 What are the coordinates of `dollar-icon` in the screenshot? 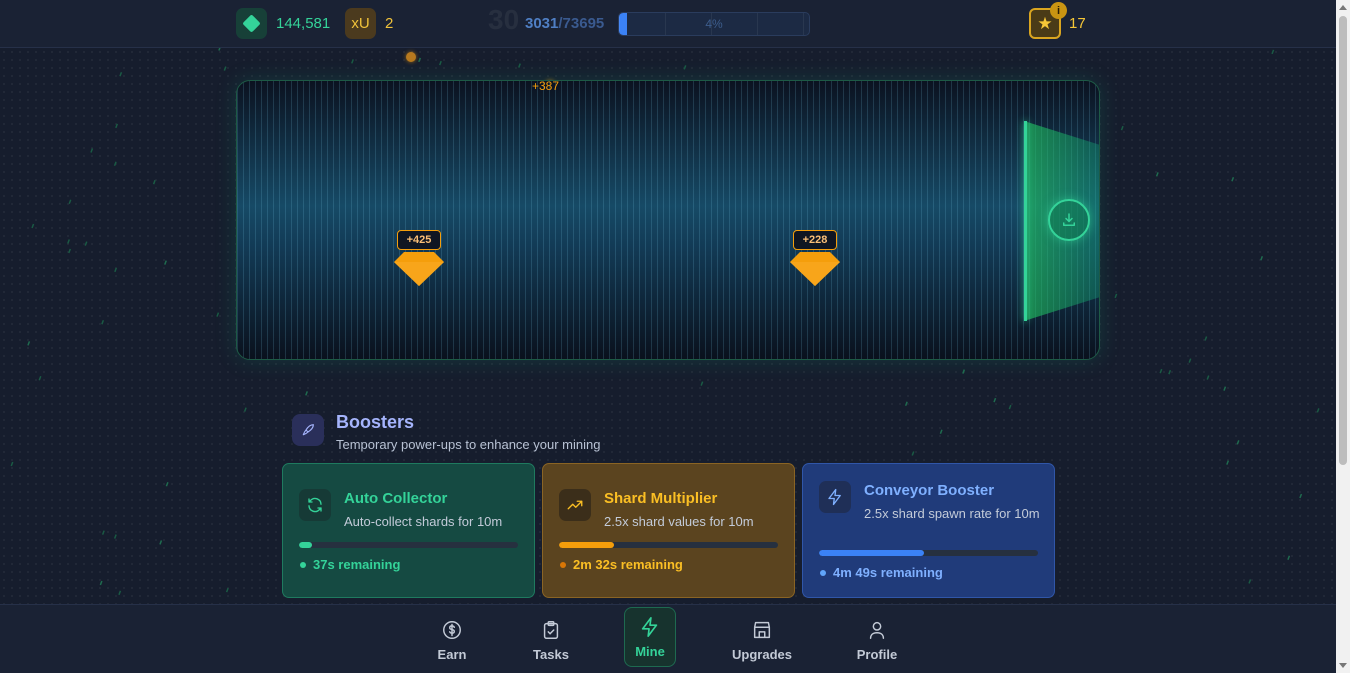 It's located at (452, 630).